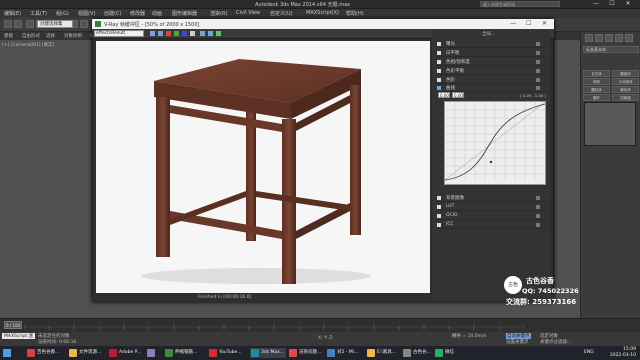 The width and height of the screenshot is (640, 360). Describe the element at coordinates (439, 88) in the screenshot. I see `checkbox-checked` at that location.